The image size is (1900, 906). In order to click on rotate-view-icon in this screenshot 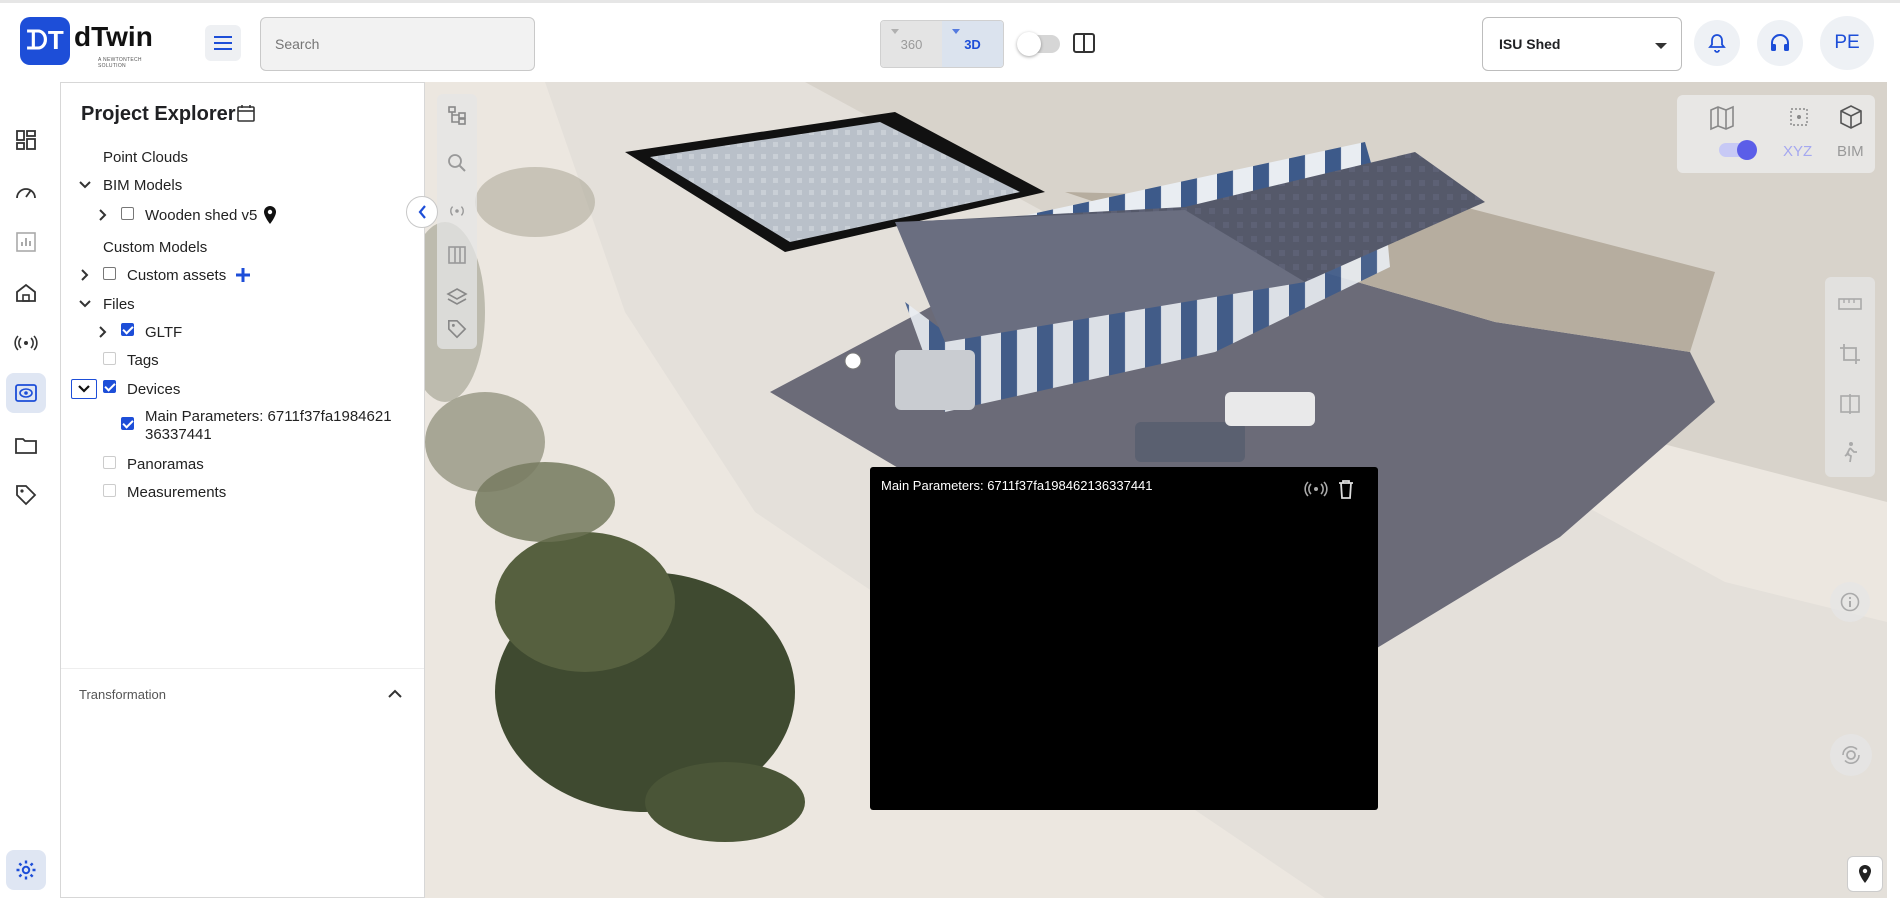, I will do `click(1851, 755)`.